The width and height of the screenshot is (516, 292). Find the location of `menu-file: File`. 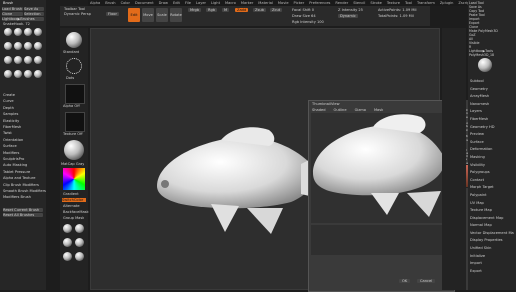

menu-file: File is located at coordinates (188, 3).